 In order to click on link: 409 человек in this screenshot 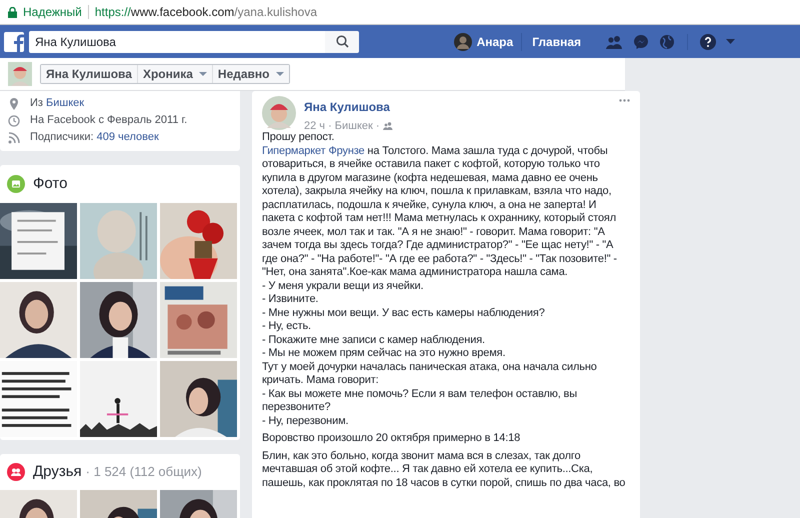, I will do `click(127, 137)`.